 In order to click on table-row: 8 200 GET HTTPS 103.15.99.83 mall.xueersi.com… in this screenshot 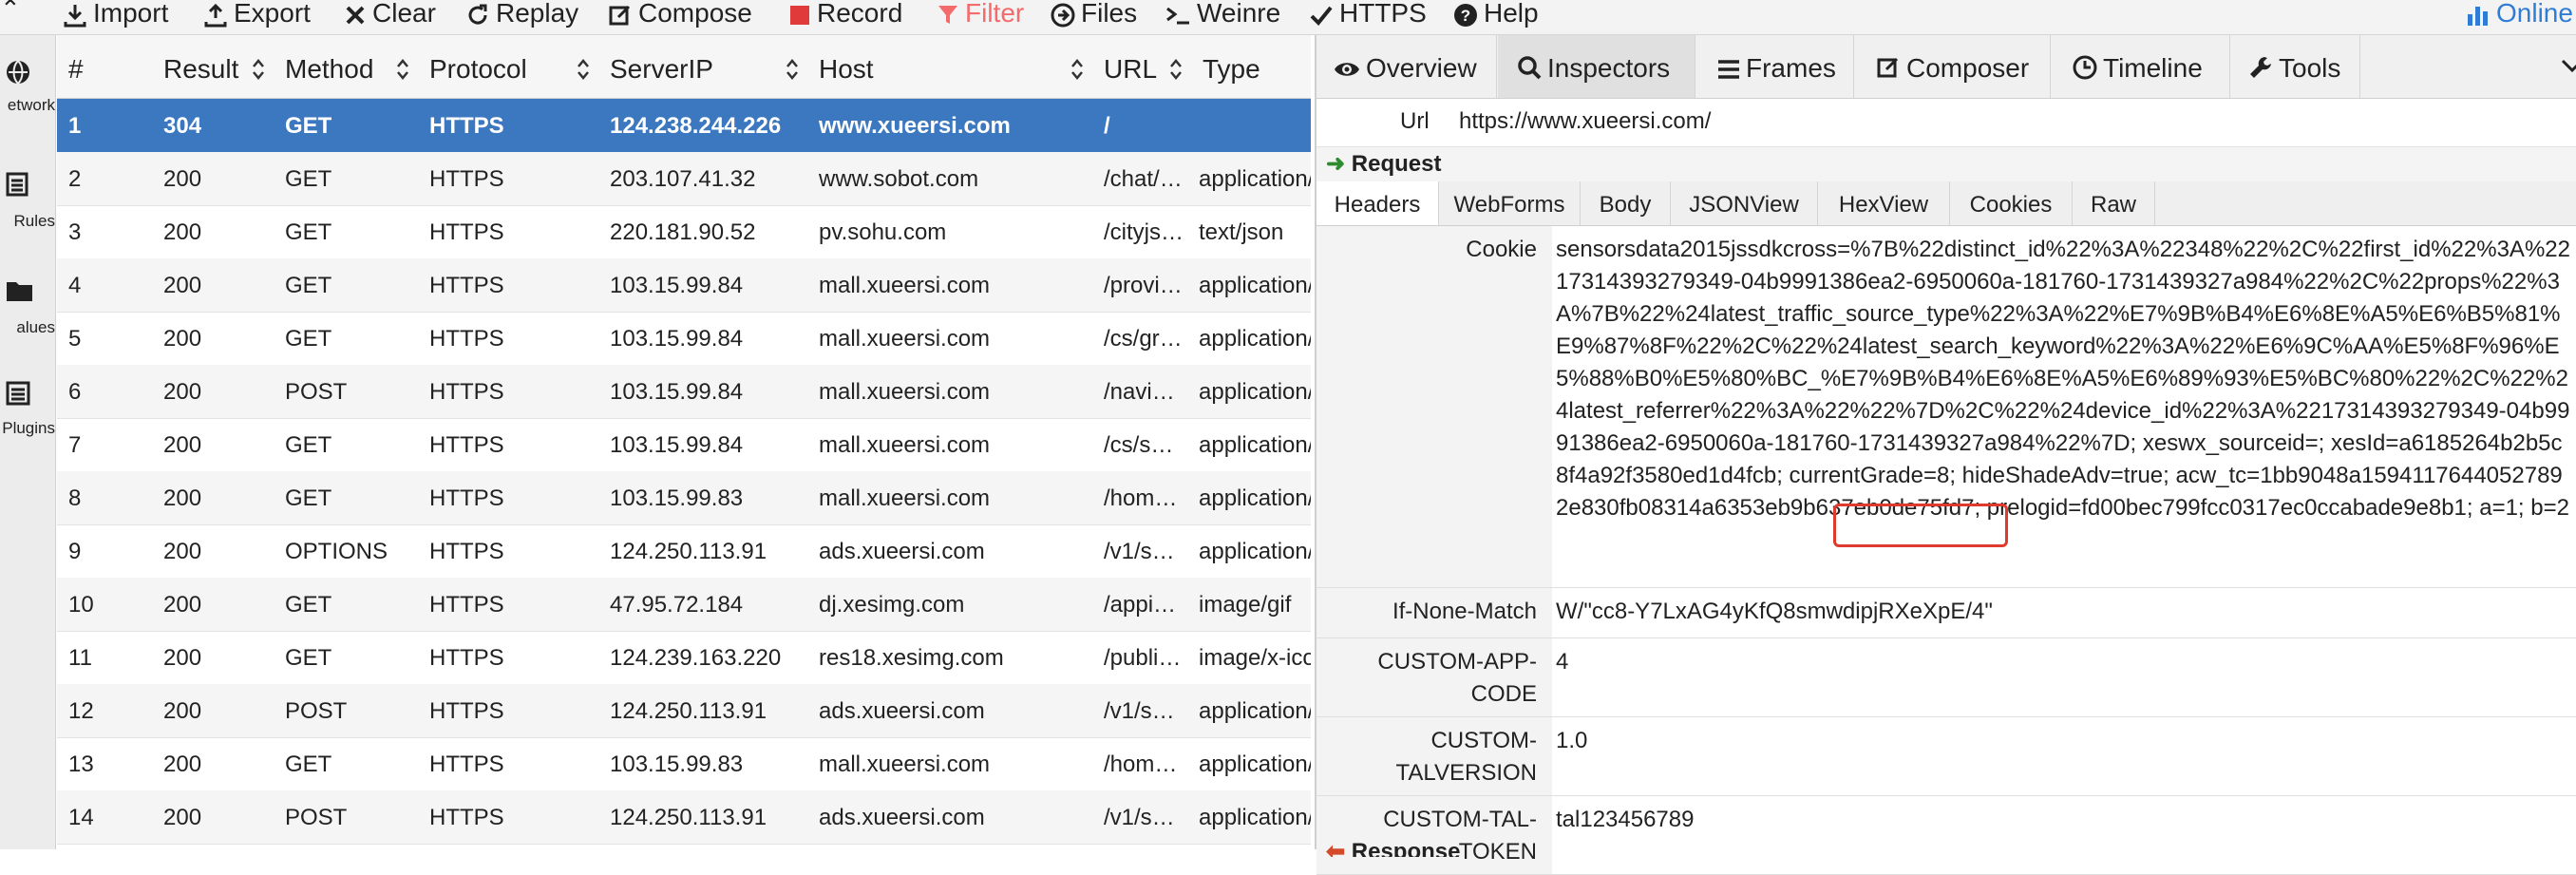, I will do `click(684, 498)`.